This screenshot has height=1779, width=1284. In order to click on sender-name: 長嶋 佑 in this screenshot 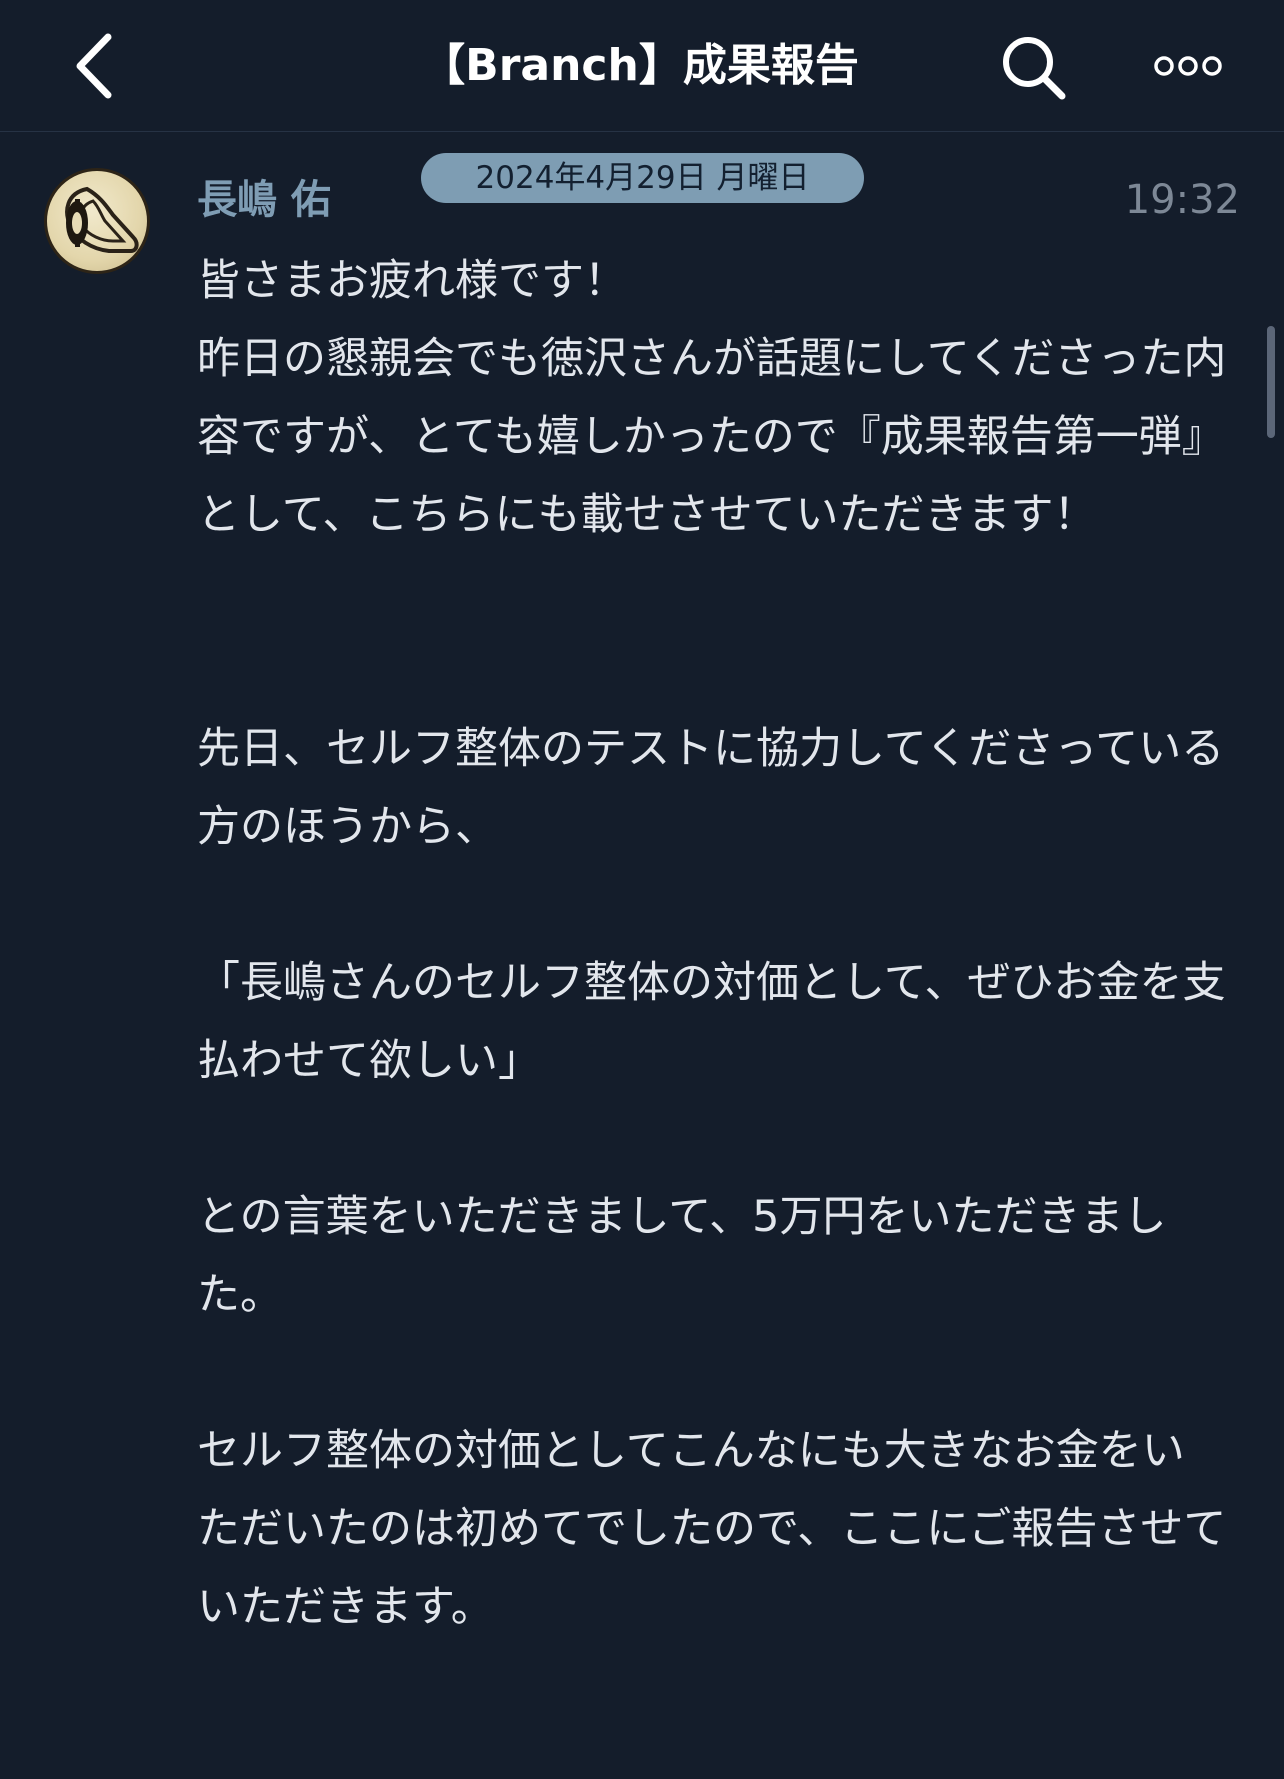, I will do `click(264, 200)`.